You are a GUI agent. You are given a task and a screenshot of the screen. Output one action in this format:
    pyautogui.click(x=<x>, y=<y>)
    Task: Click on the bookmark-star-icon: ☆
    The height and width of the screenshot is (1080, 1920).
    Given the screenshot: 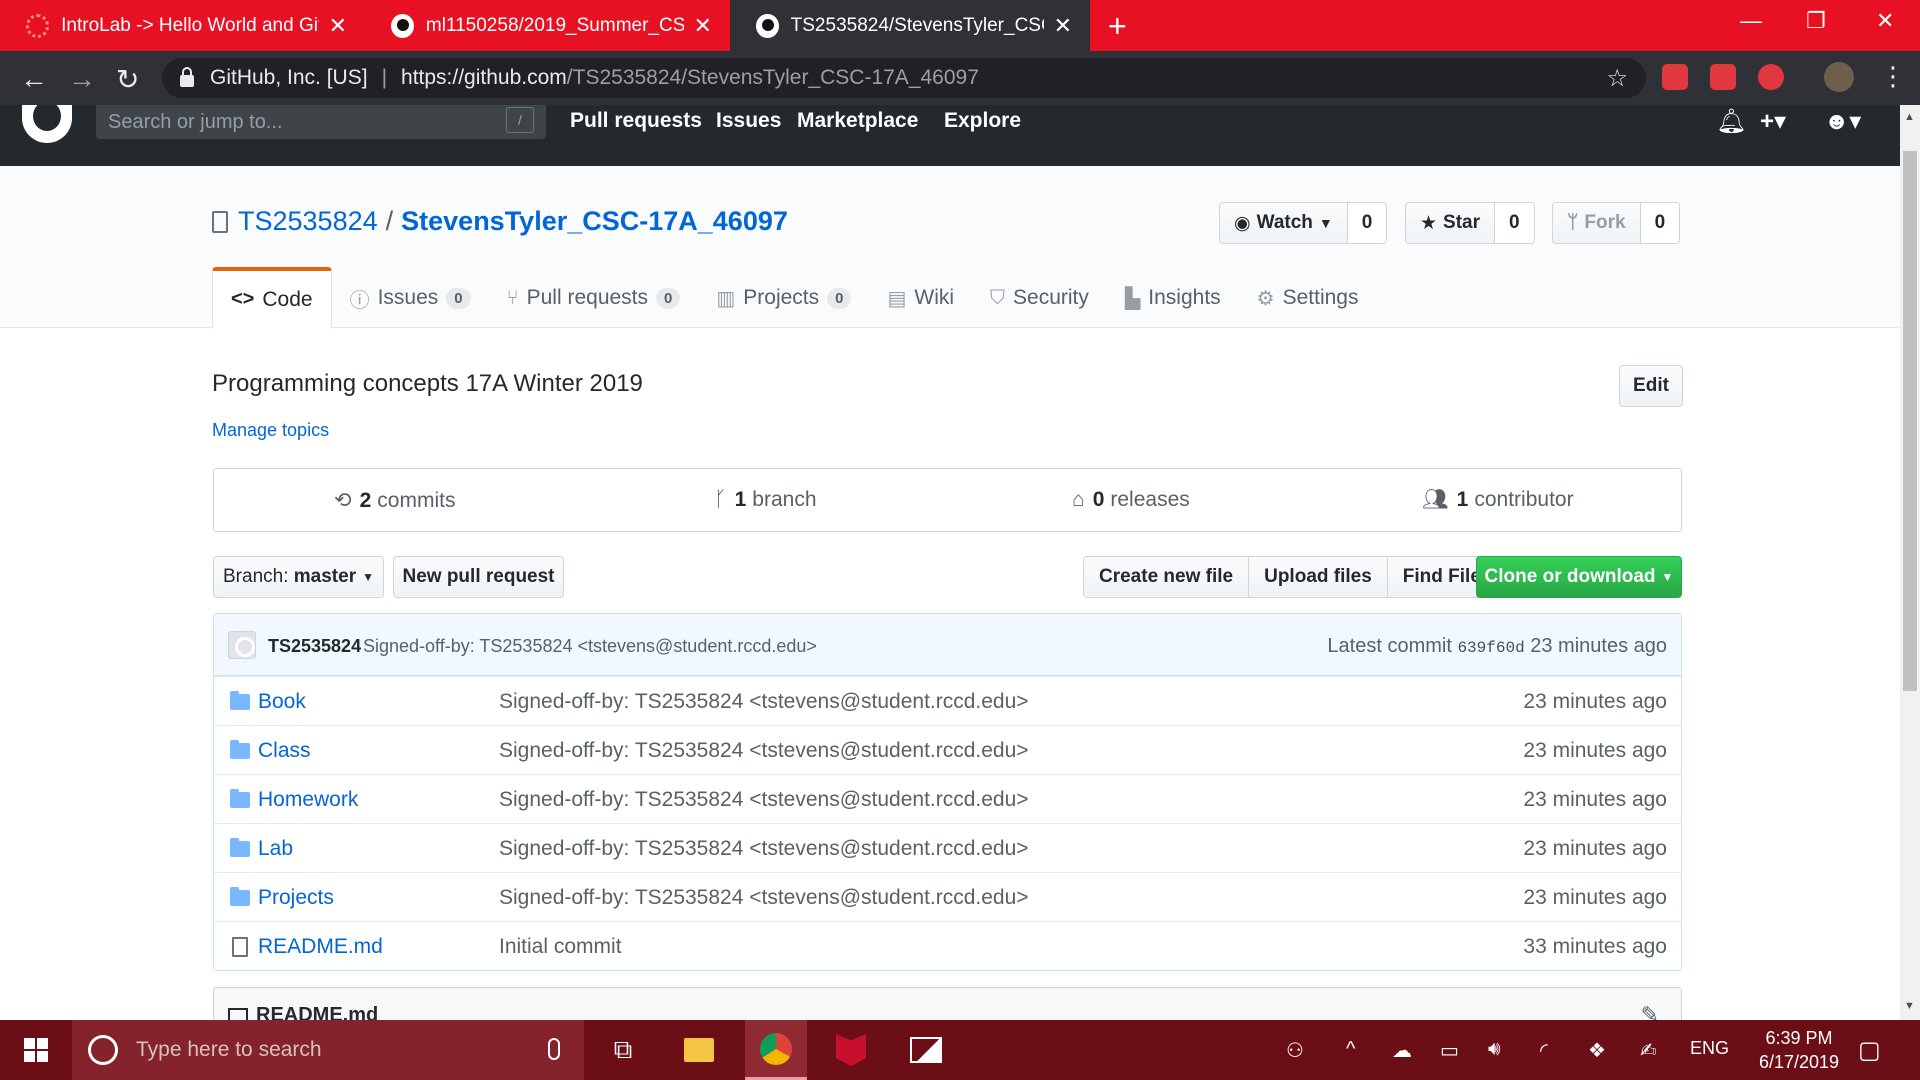 What is the action you would take?
    pyautogui.click(x=1617, y=78)
    